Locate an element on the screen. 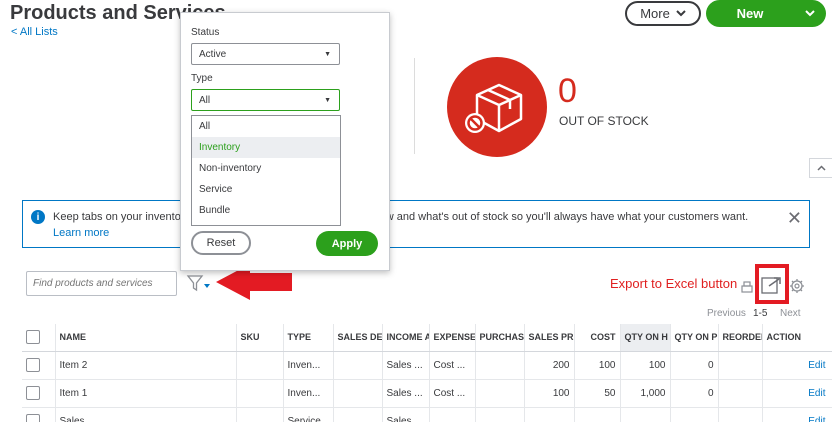  more-button: More is located at coordinates (663, 13).